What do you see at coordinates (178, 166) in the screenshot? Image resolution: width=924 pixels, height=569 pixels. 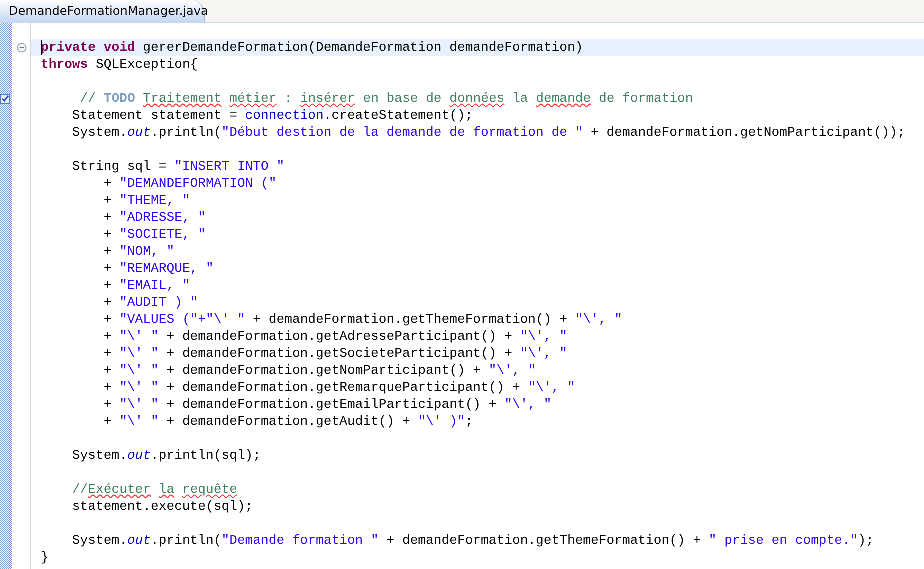 I see `code-line: String sql = "INSERT INTO "` at bounding box center [178, 166].